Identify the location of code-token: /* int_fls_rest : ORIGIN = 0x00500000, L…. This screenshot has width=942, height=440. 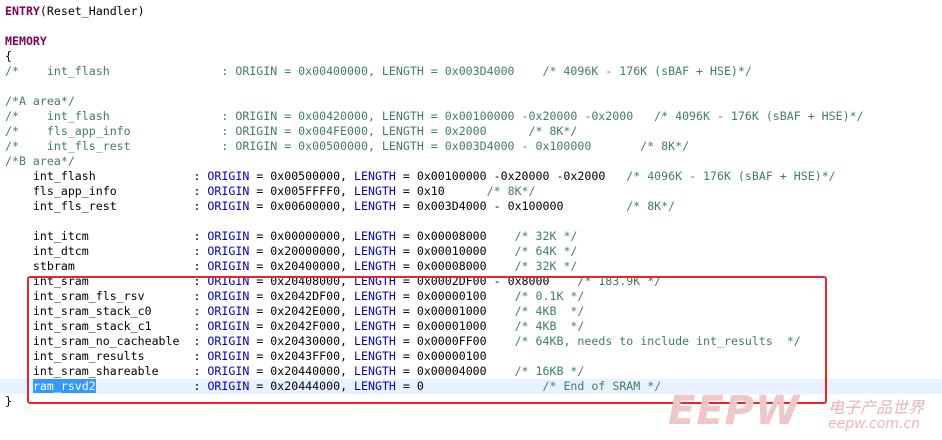
(347, 146).